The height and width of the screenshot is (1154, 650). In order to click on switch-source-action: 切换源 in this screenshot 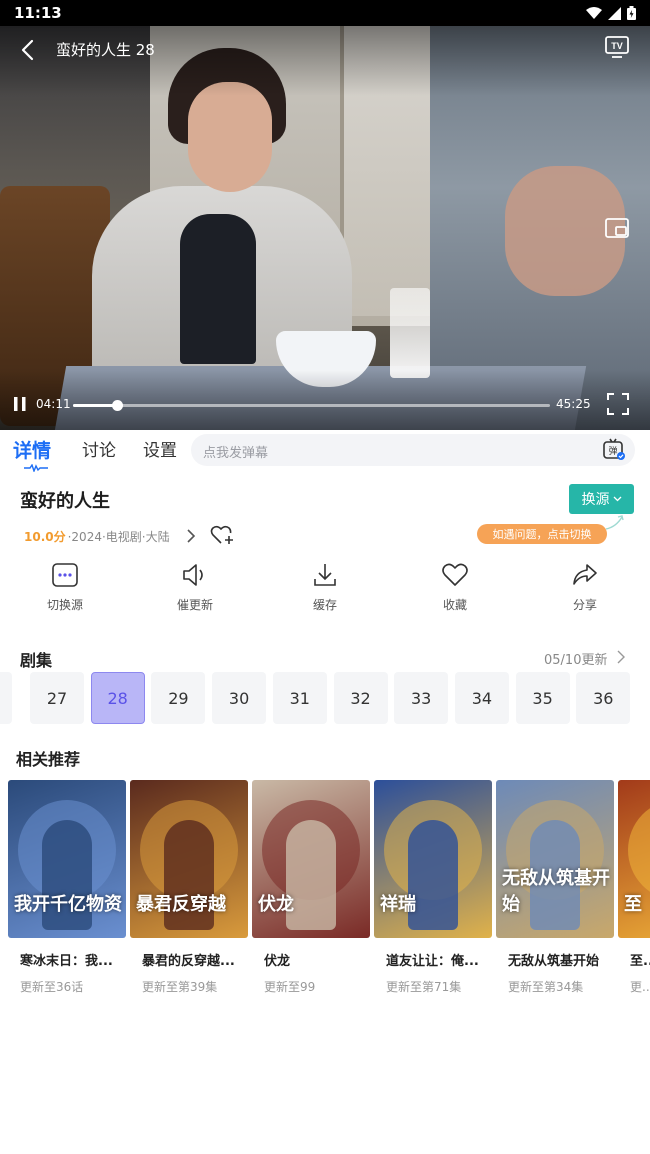, I will do `click(65, 589)`.